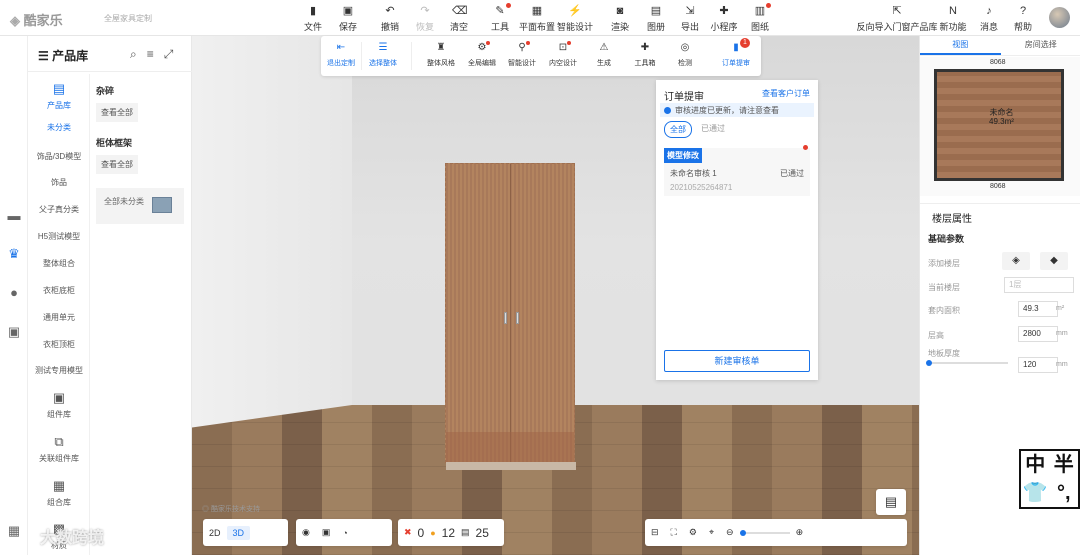  What do you see at coordinates (737, 361) in the screenshot?
I see `new-review-button: 新建审核单` at bounding box center [737, 361].